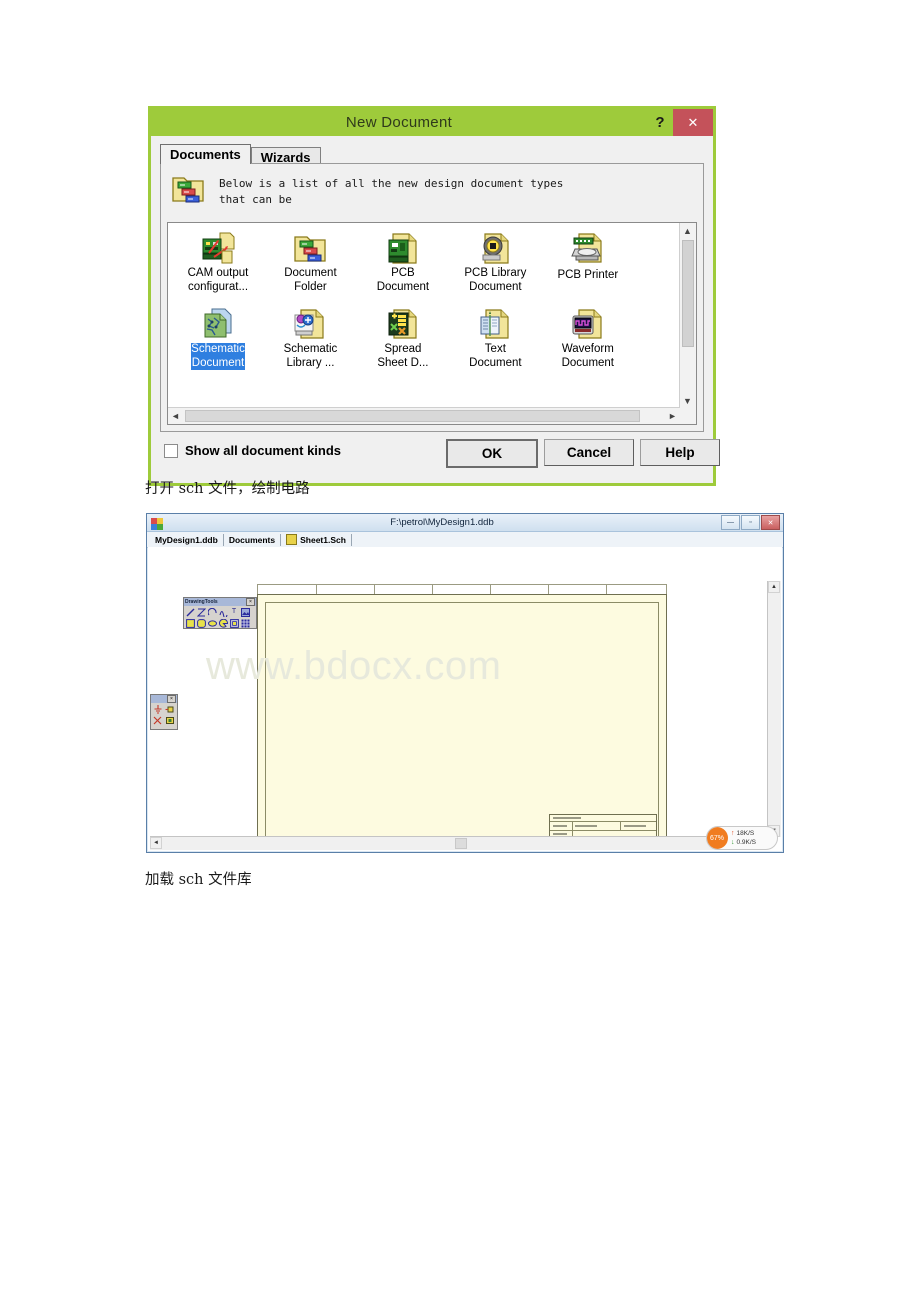 This screenshot has height=1302, width=920. What do you see at coordinates (263, 450) in the screenshot?
I see `show-all-document-kinds-label: Show all document kinds` at bounding box center [263, 450].